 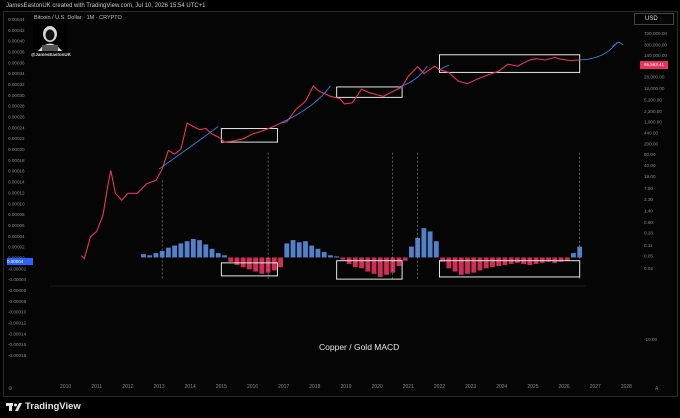 I want to click on right-axis-tick: 7.50, so click(x=648, y=188).